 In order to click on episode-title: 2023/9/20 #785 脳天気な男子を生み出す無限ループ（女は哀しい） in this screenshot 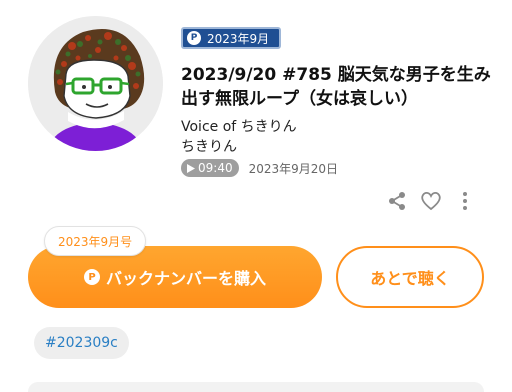, I will do `click(336, 87)`.